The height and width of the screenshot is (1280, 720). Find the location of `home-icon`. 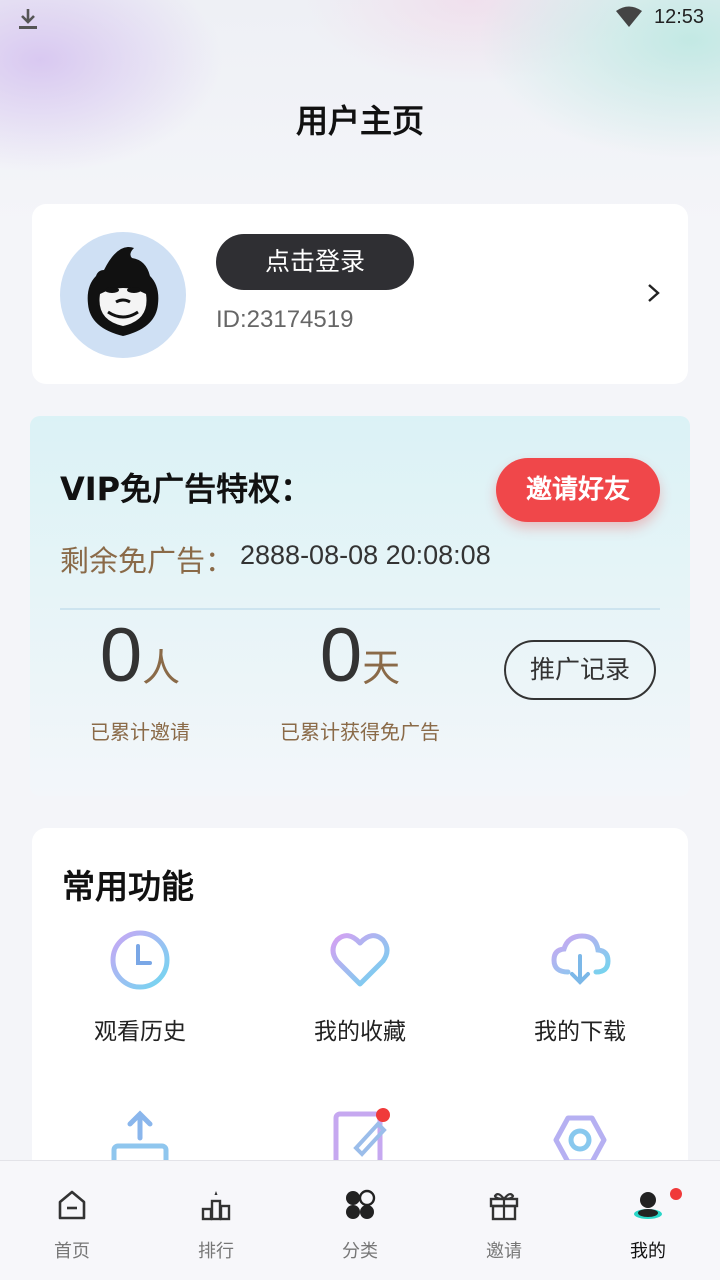

home-icon is located at coordinates (72, 1205).